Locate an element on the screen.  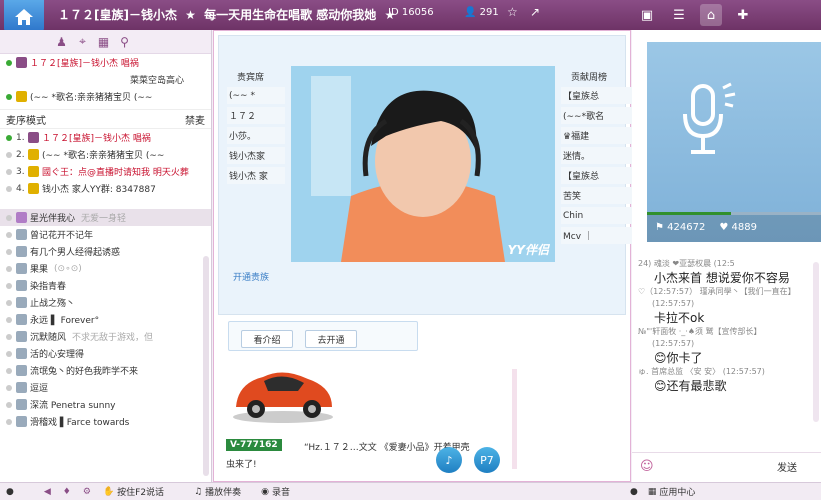
member-item: 星光伴我心 无爱一身轻 is located at coordinates (105, 217).